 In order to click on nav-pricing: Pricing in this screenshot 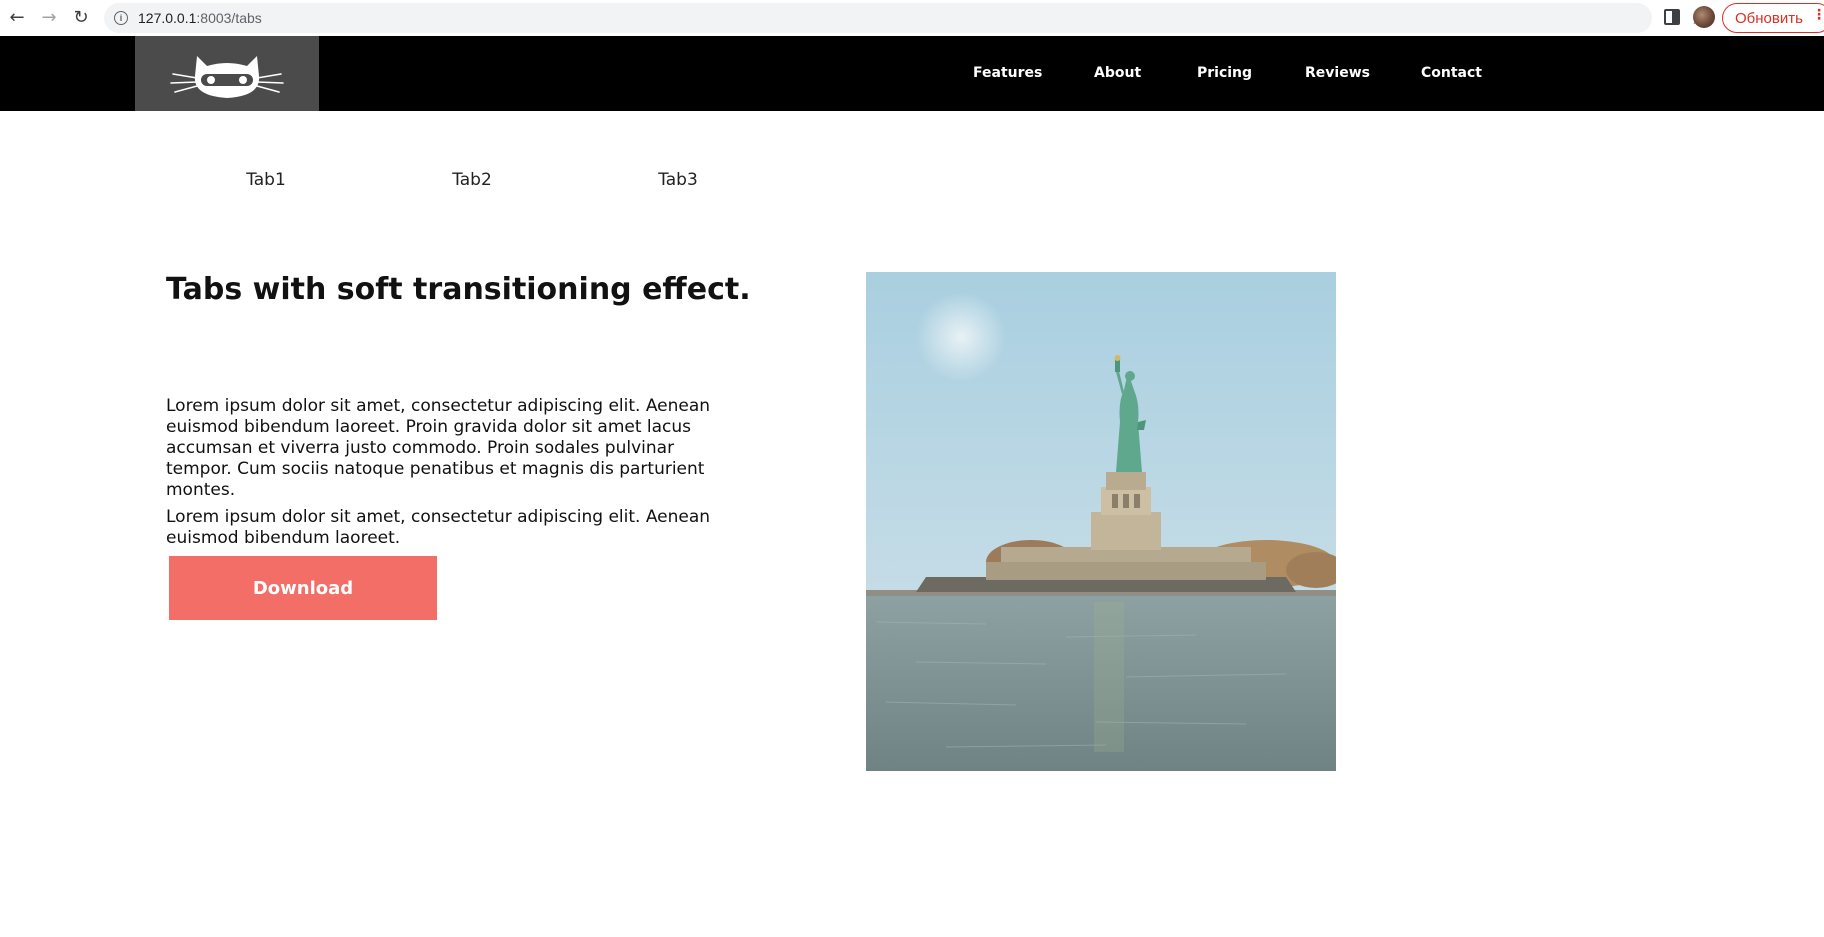, I will do `click(1224, 73)`.